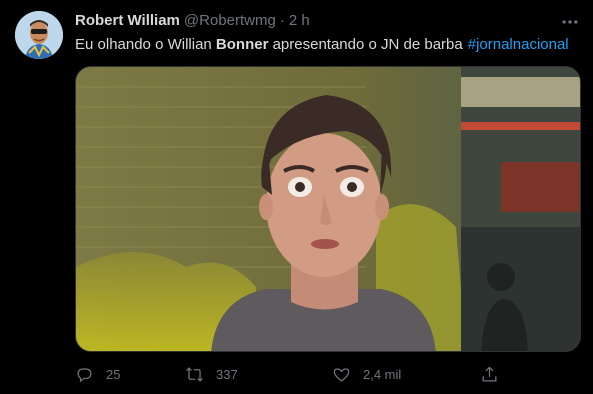 This screenshot has width=593, height=394. Describe the element at coordinates (113, 374) in the screenshot. I see `reply-count: 25` at that location.